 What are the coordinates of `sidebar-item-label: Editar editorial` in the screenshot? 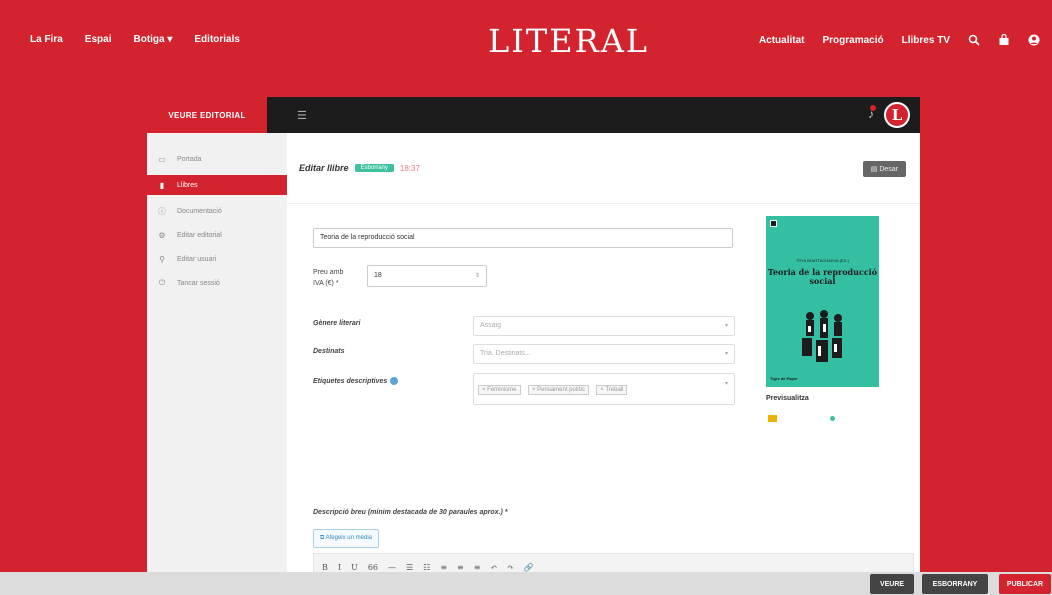 It's located at (199, 235).